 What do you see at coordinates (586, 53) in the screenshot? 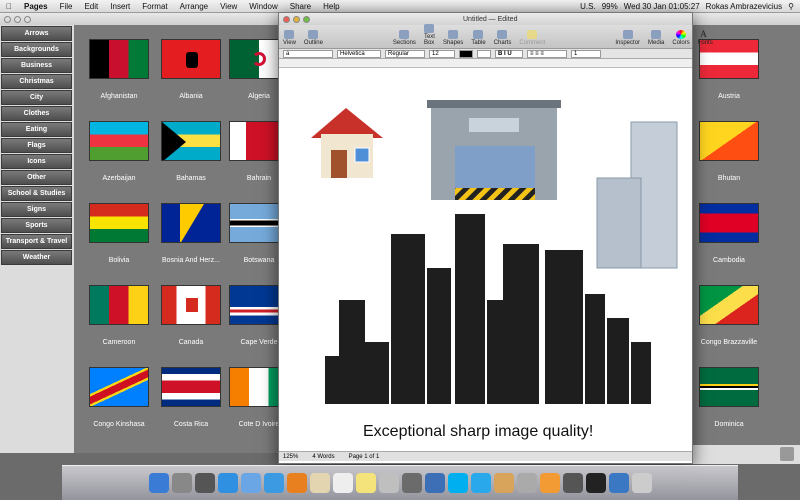
I see `line-spacing-select: 1` at bounding box center [586, 53].